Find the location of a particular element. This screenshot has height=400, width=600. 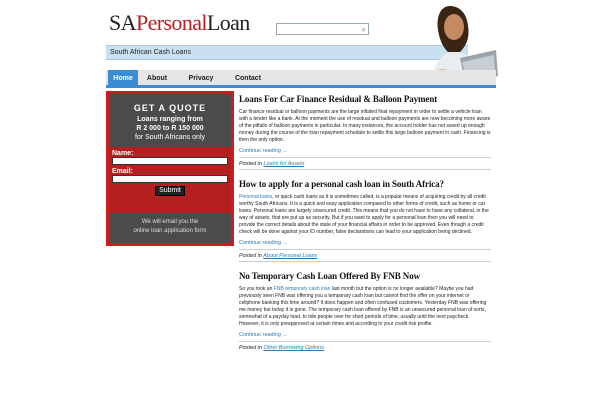

personal-loans-link: Personal loans is located at coordinates (255, 197).